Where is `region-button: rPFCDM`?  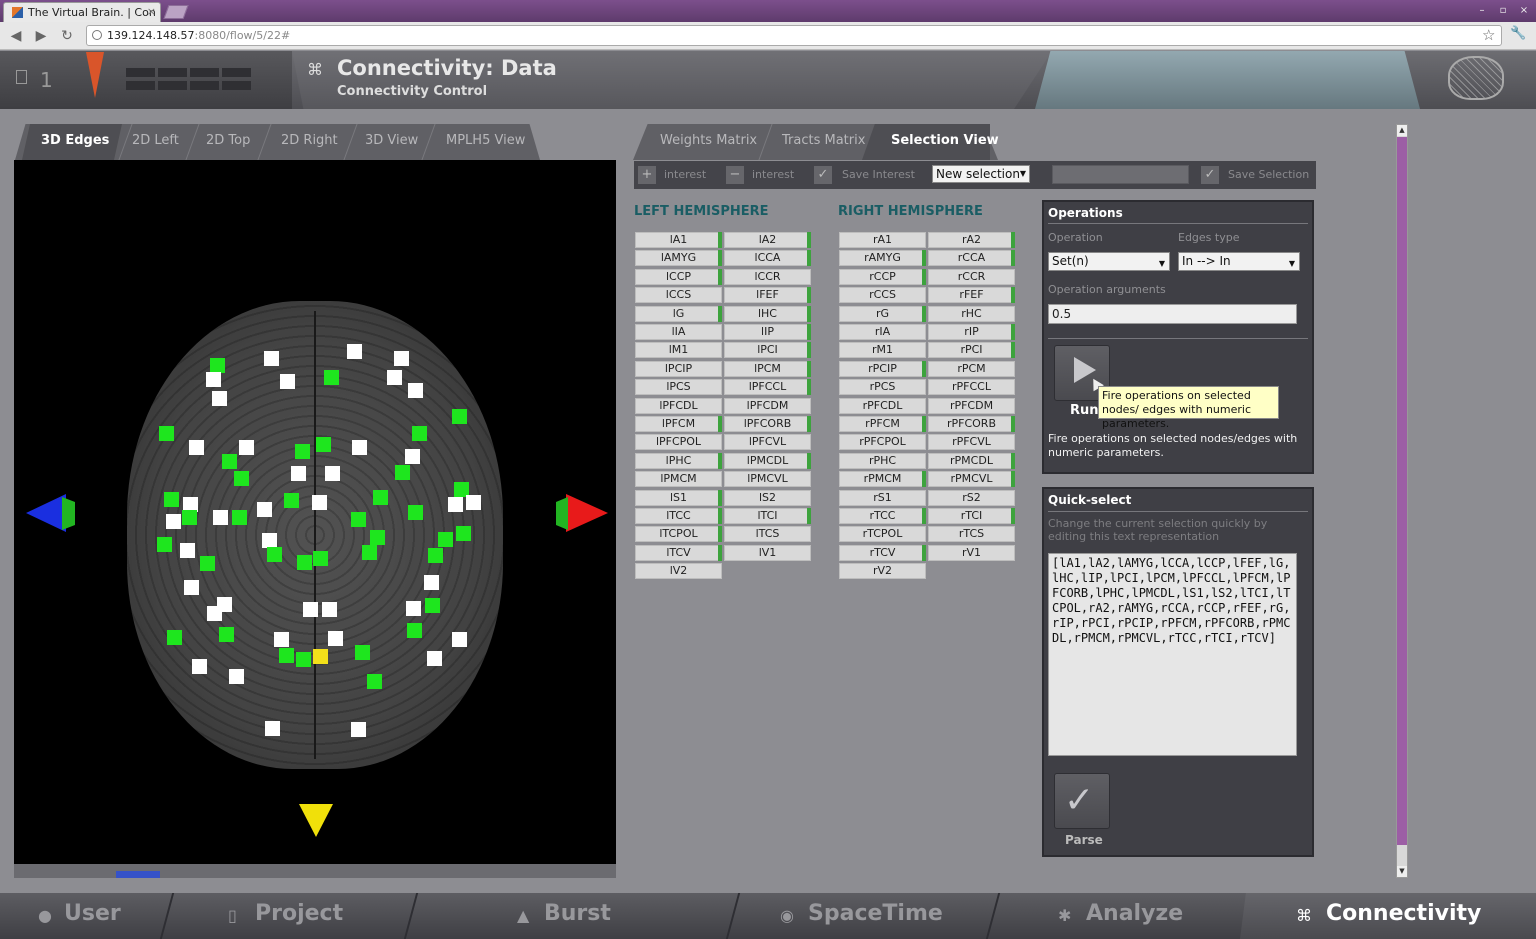
region-button: rPFCDM is located at coordinates (971, 405).